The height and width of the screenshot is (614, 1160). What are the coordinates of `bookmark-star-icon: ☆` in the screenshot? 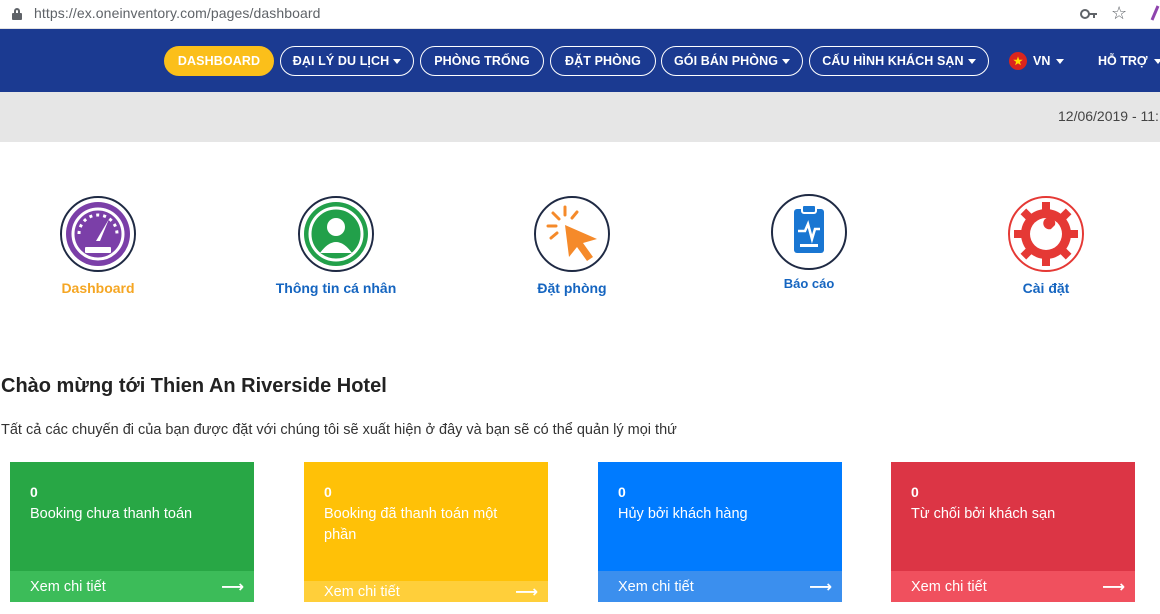 It's located at (1119, 13).